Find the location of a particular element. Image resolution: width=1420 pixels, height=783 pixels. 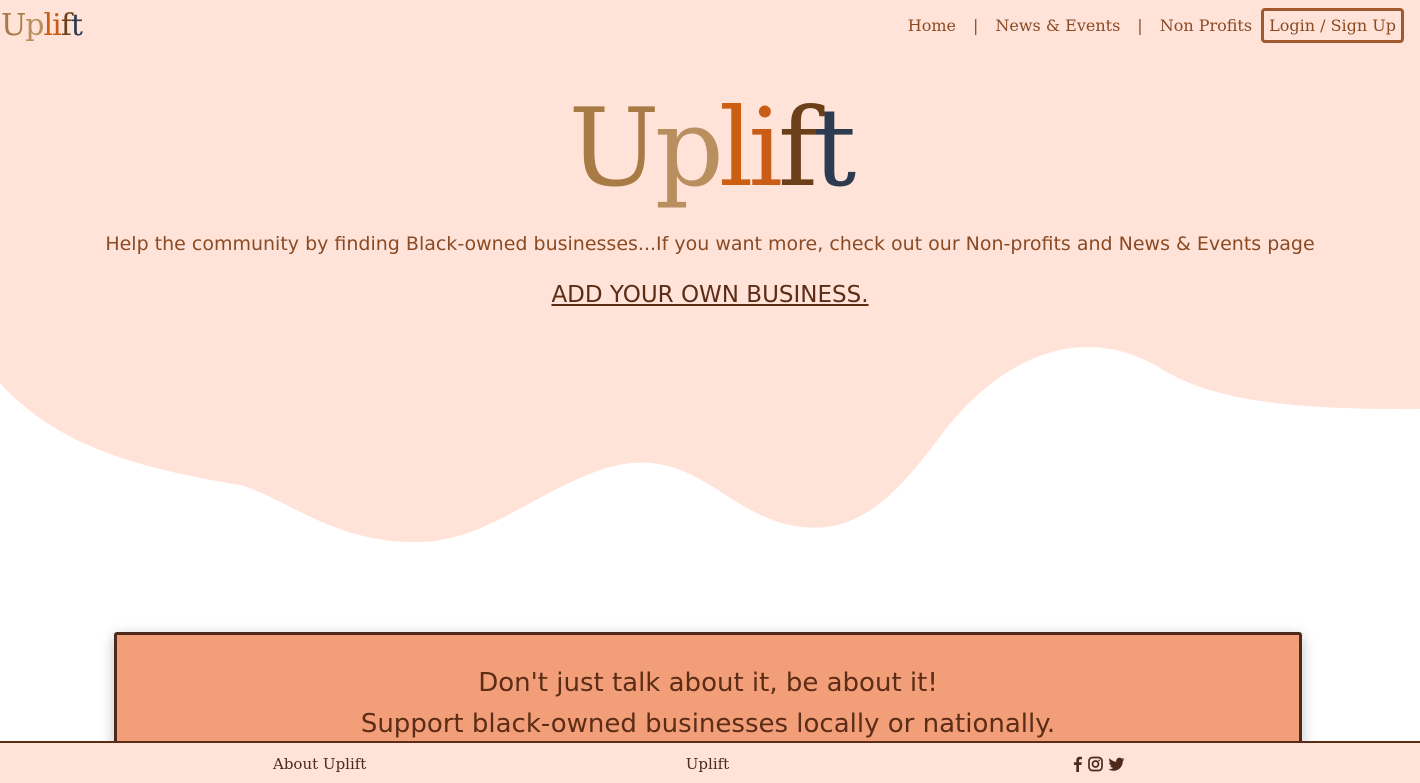

footer: About Uplift Uplift is located at coordinates (710, 762).